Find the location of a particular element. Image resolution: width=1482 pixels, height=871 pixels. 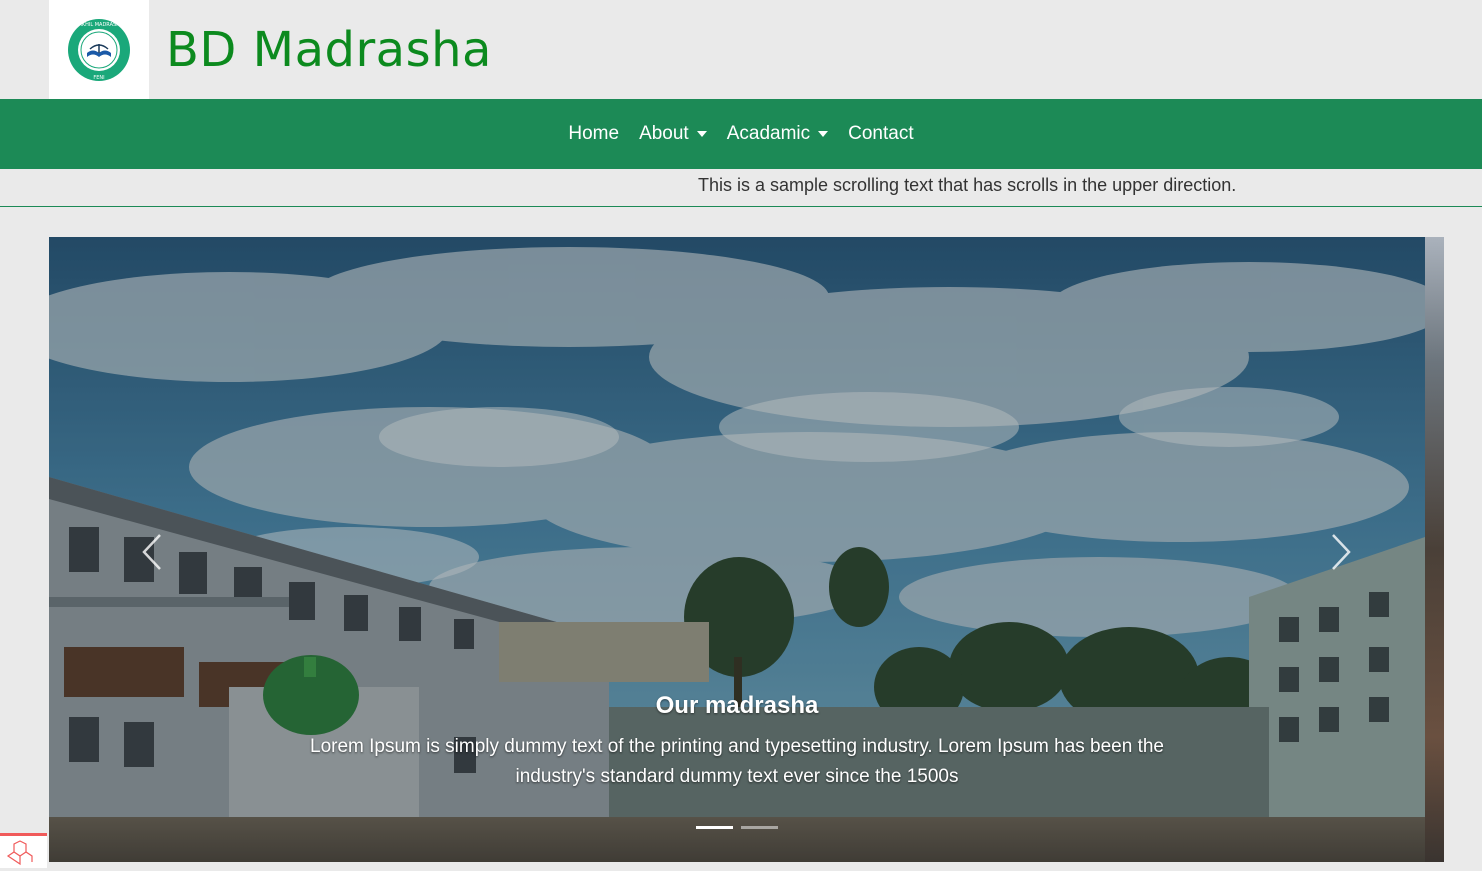

chevron-left-icon is located at coordinates (151, 552).